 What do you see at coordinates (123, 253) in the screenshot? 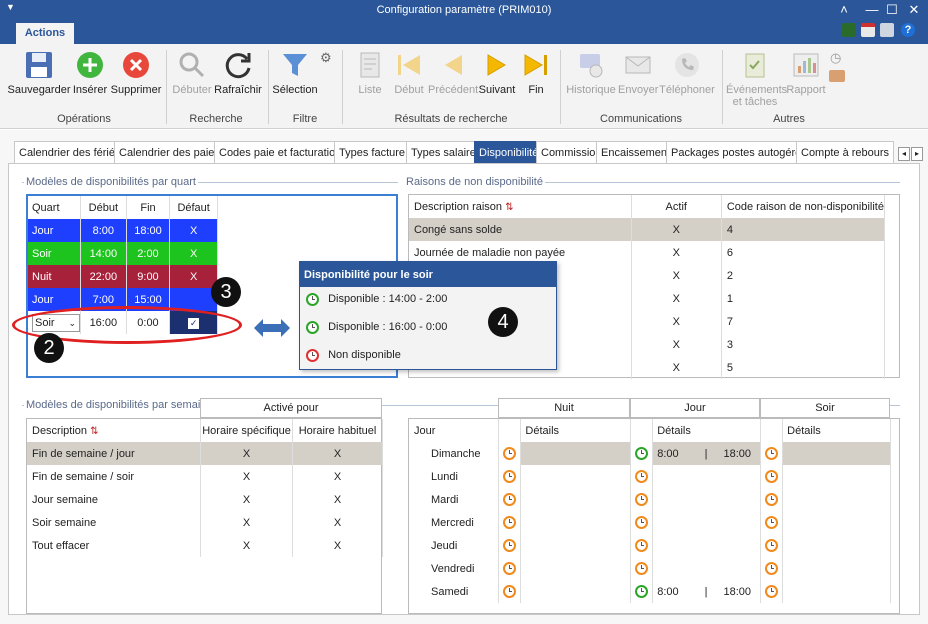
I see `shift-row: Soir 14:00 2:00 X` at bounding box center [123, 253].